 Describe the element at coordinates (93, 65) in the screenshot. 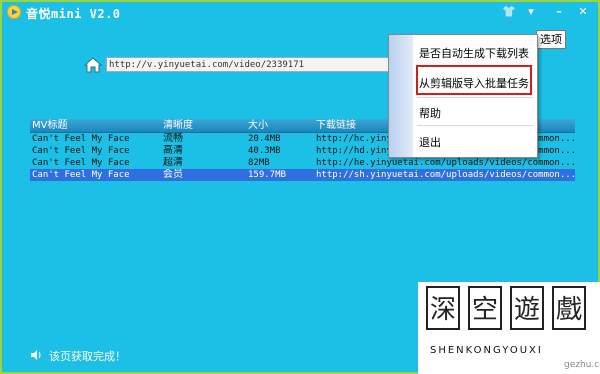

I see `home-icon` at that location.